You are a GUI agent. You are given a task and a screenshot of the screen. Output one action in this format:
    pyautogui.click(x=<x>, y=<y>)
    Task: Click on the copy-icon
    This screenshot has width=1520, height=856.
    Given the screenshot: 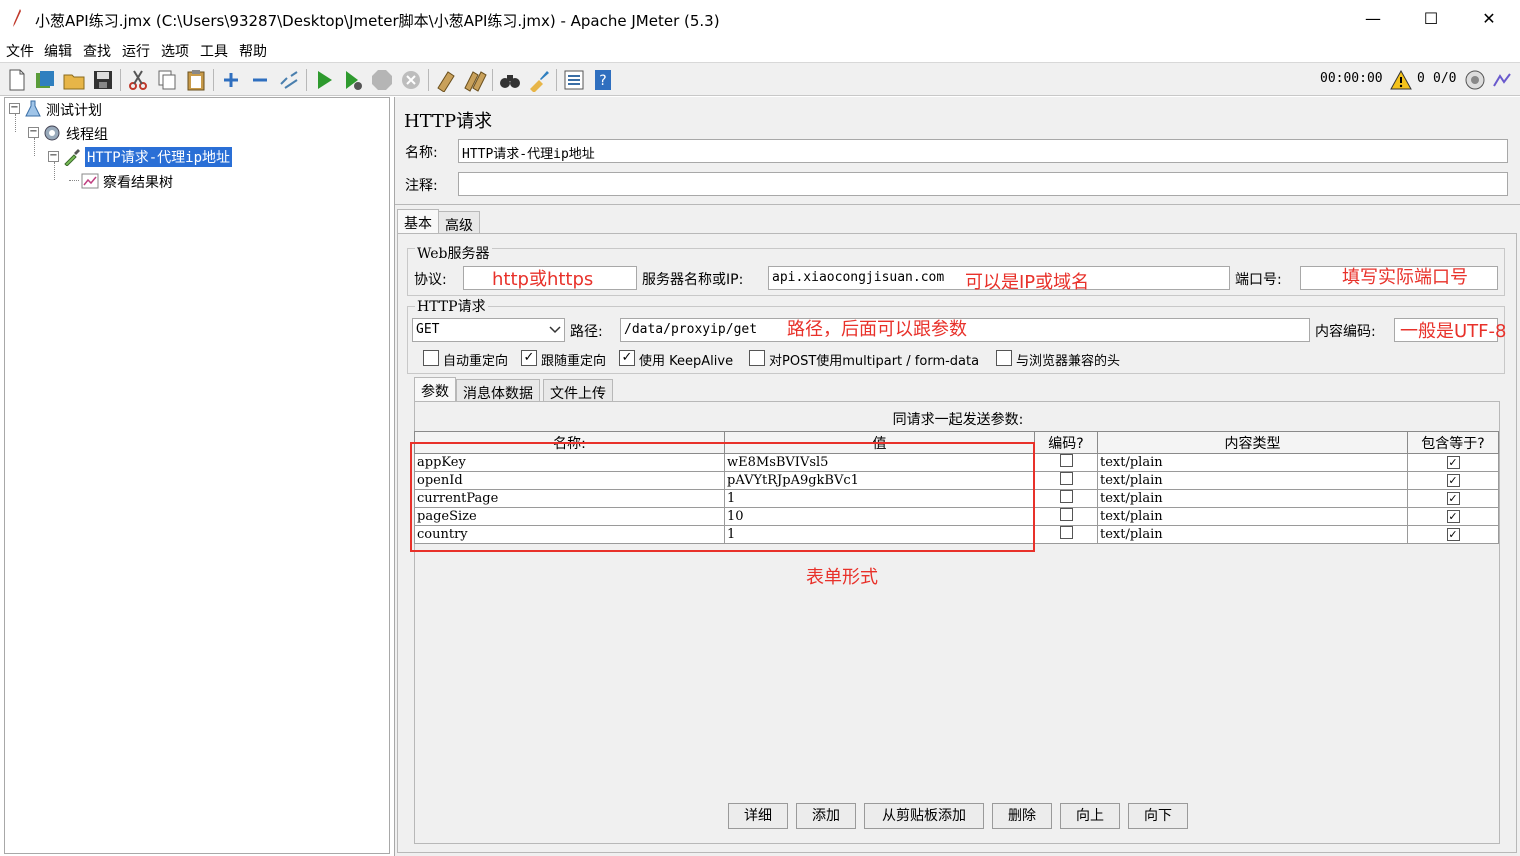 What is the action you would take?
    pyautogui.click(x=167, y=80)
    